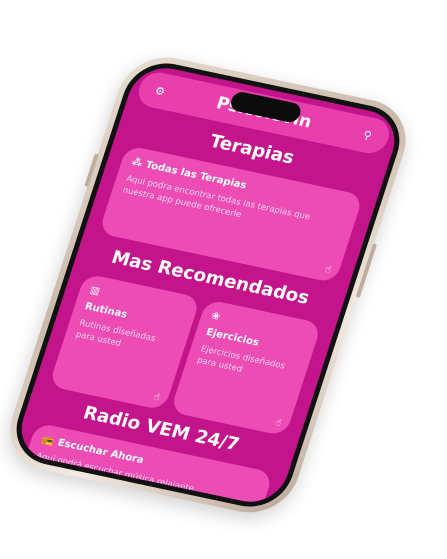 Image resolution: width=447 pixels, height=559 pixels. I want to click on gear-icon: ⚙, so click(160, 91).